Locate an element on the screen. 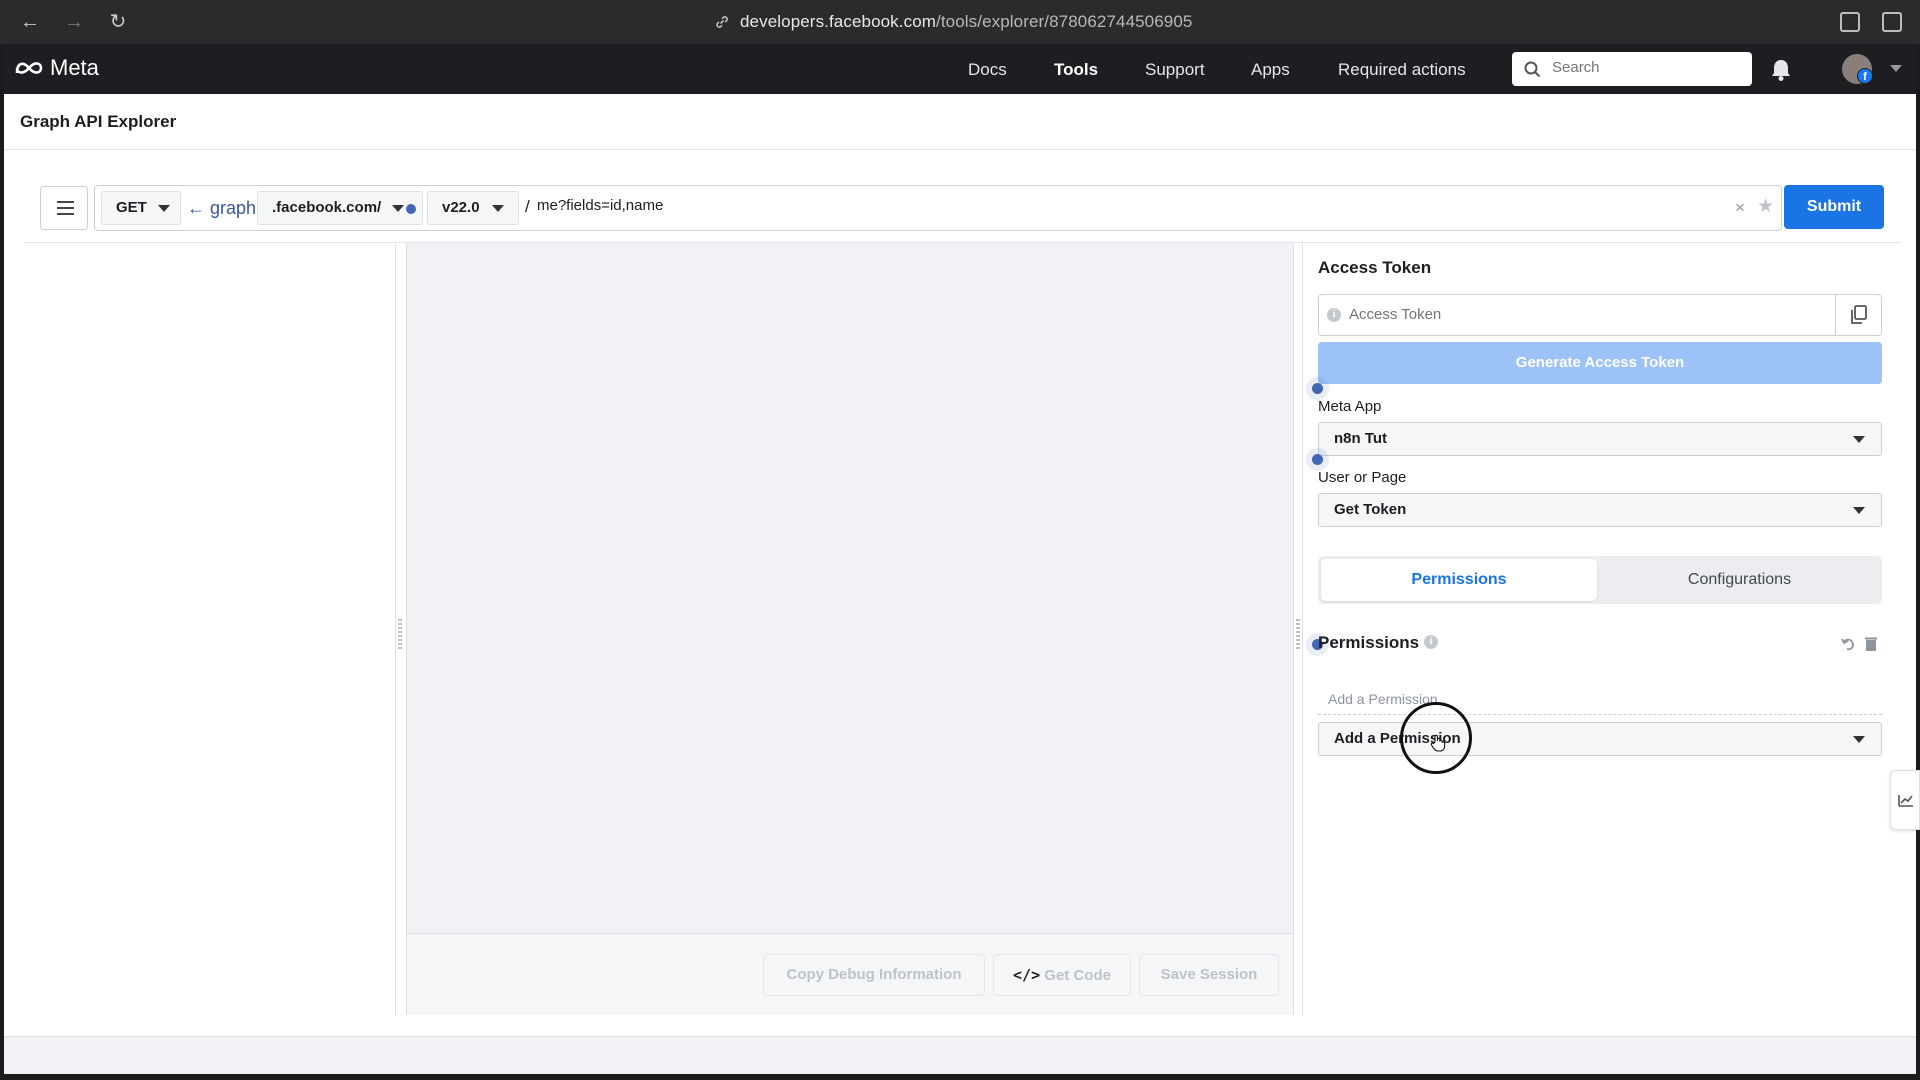 This screenshot has height=1080, width=1920. bell-icon is located at coordinates (1781, 70).